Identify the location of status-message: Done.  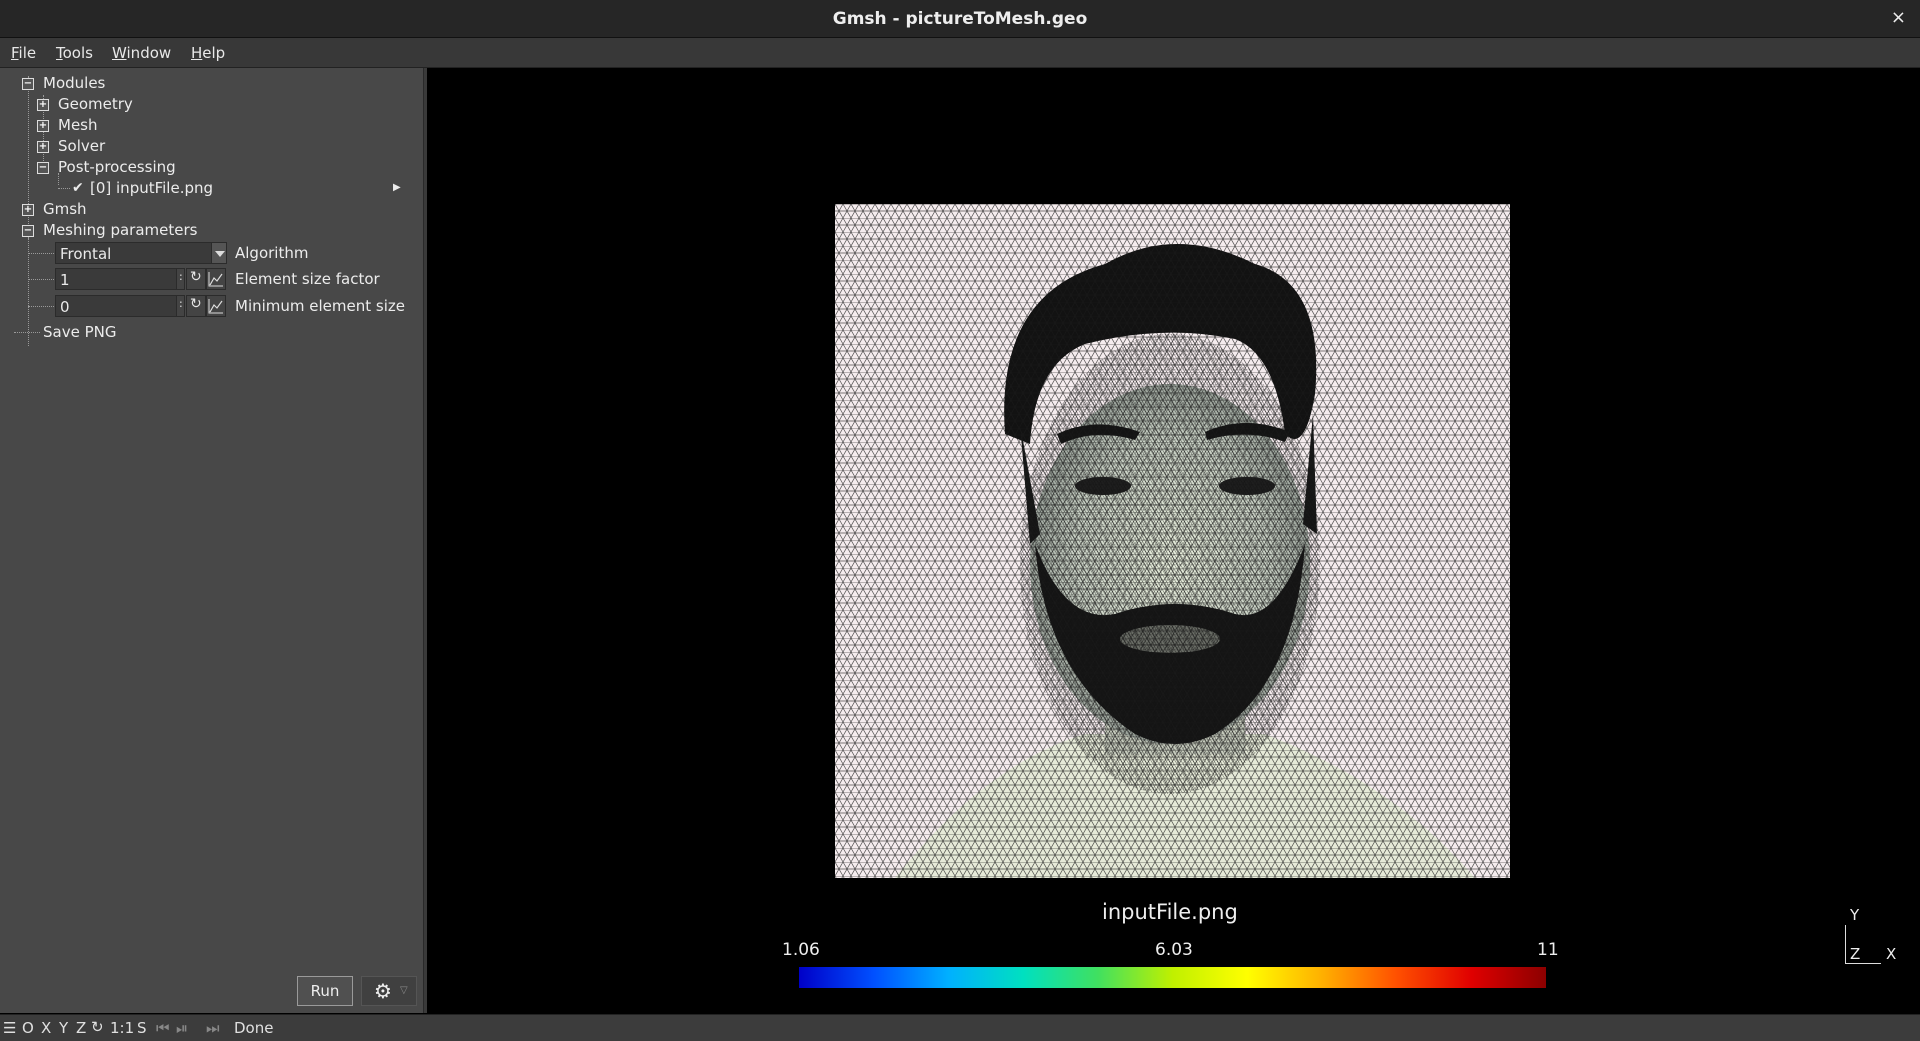
(254, 1028).